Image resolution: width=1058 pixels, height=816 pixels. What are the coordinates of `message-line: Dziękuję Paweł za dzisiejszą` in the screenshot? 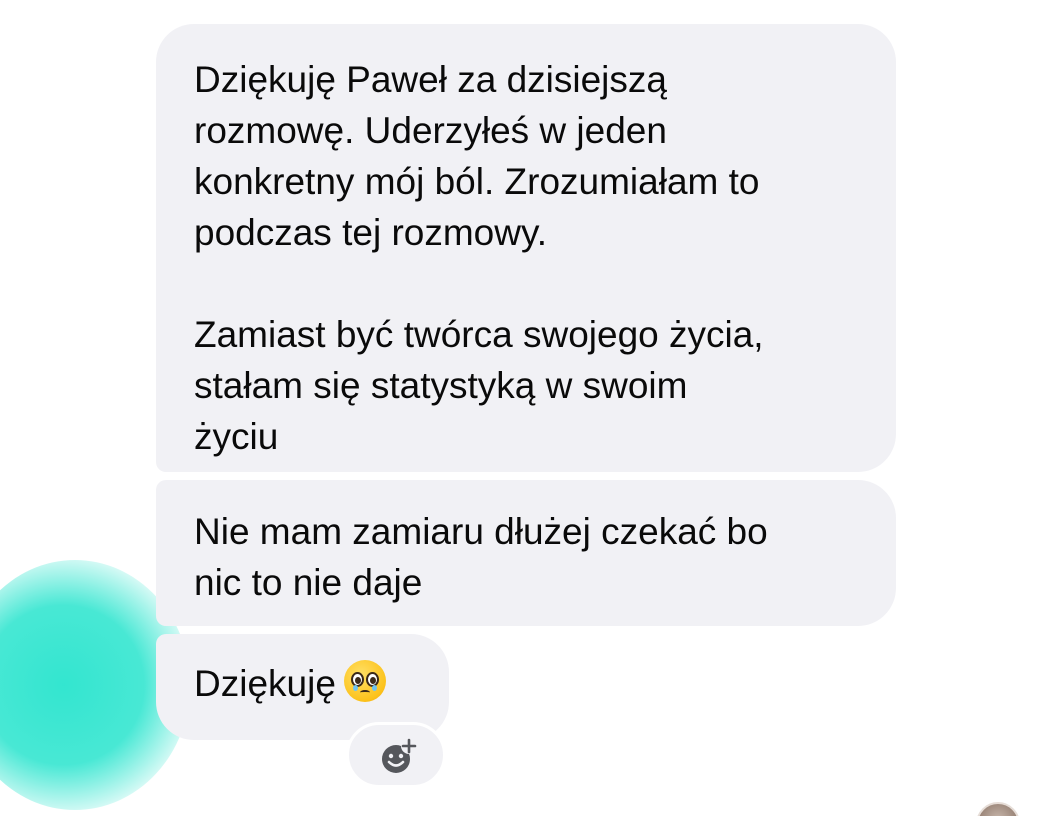 It's located at (430, 79).